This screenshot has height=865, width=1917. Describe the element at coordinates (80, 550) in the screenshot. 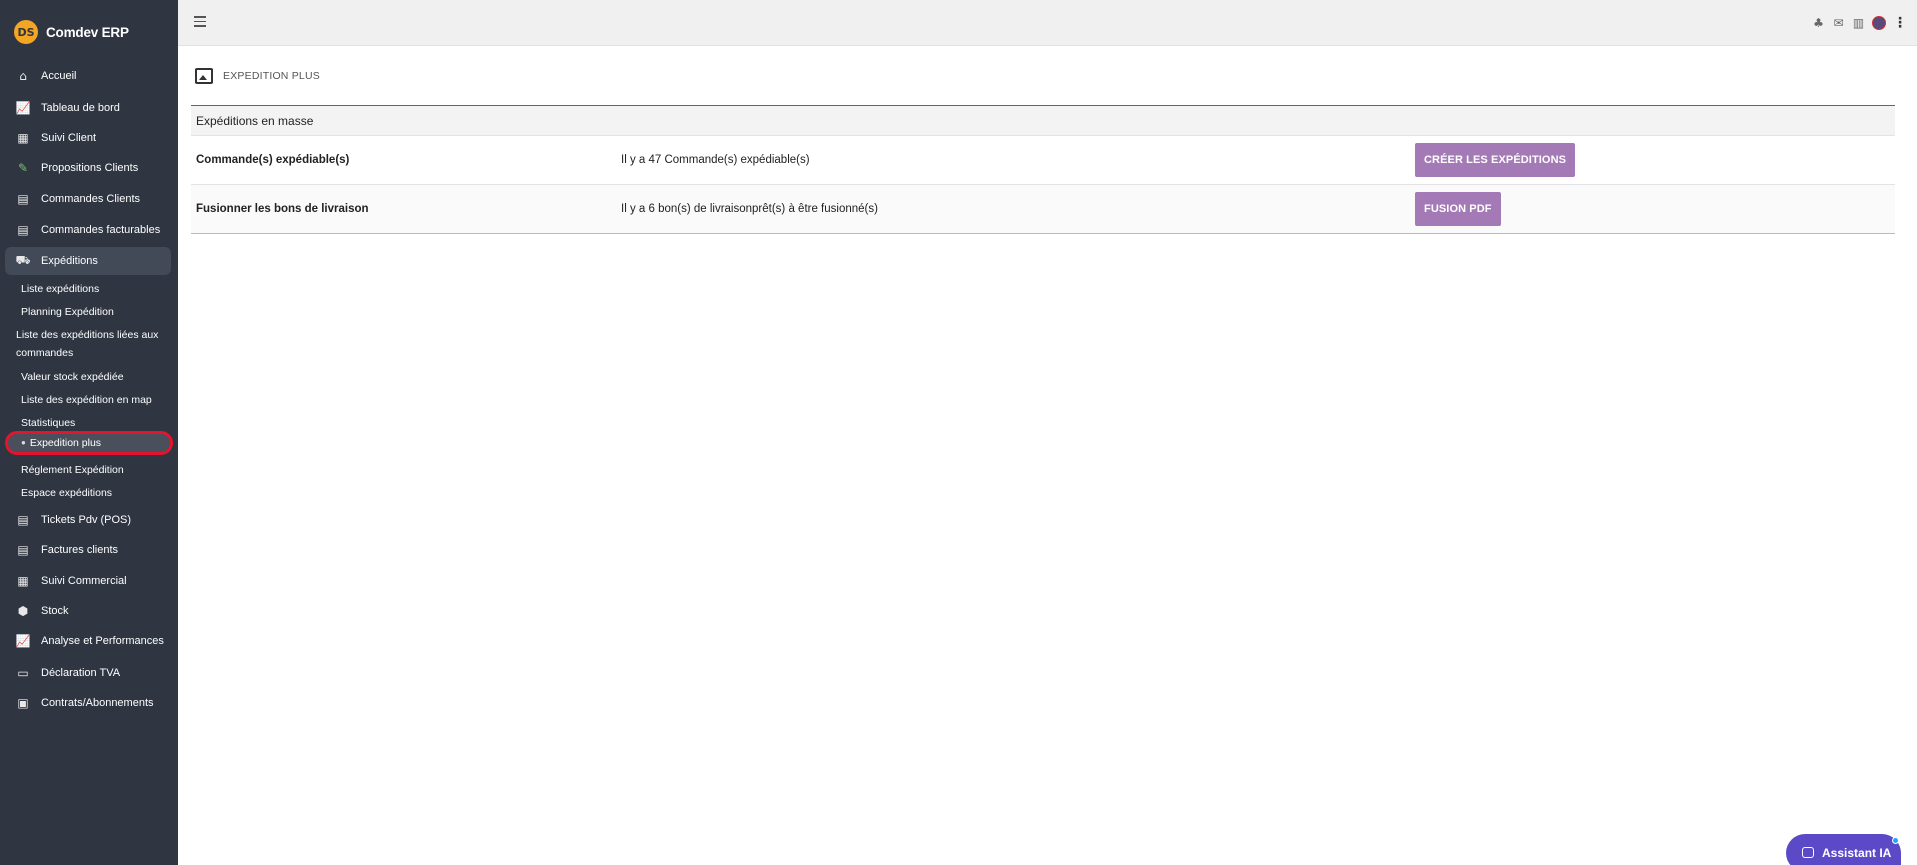

I see `sidebar-item-label: Factures clients` at that location.